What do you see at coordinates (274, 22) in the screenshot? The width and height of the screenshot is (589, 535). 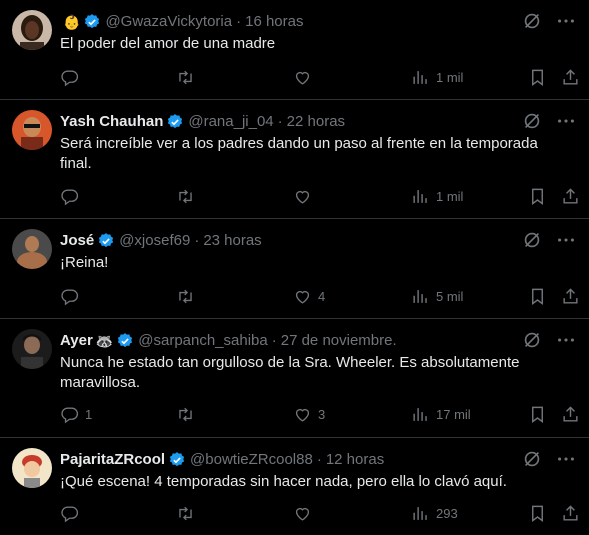 I see `timestamp: 16 horas` at bounding box center [274, 22].